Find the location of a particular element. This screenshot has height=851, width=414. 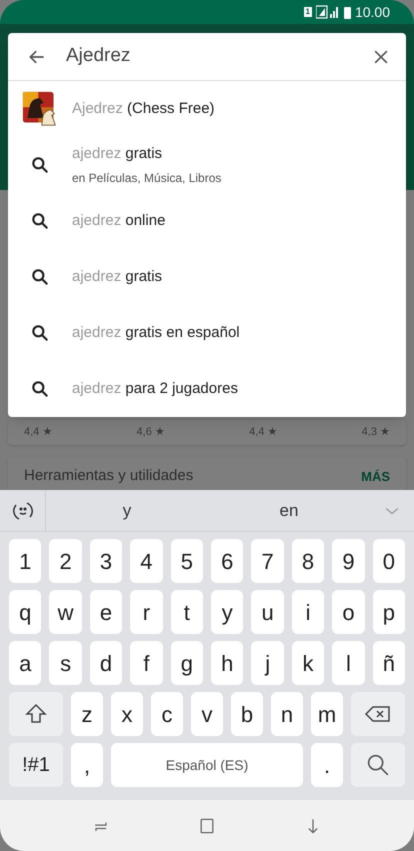

keyboard-key: d is located at coordinates (106, 663).